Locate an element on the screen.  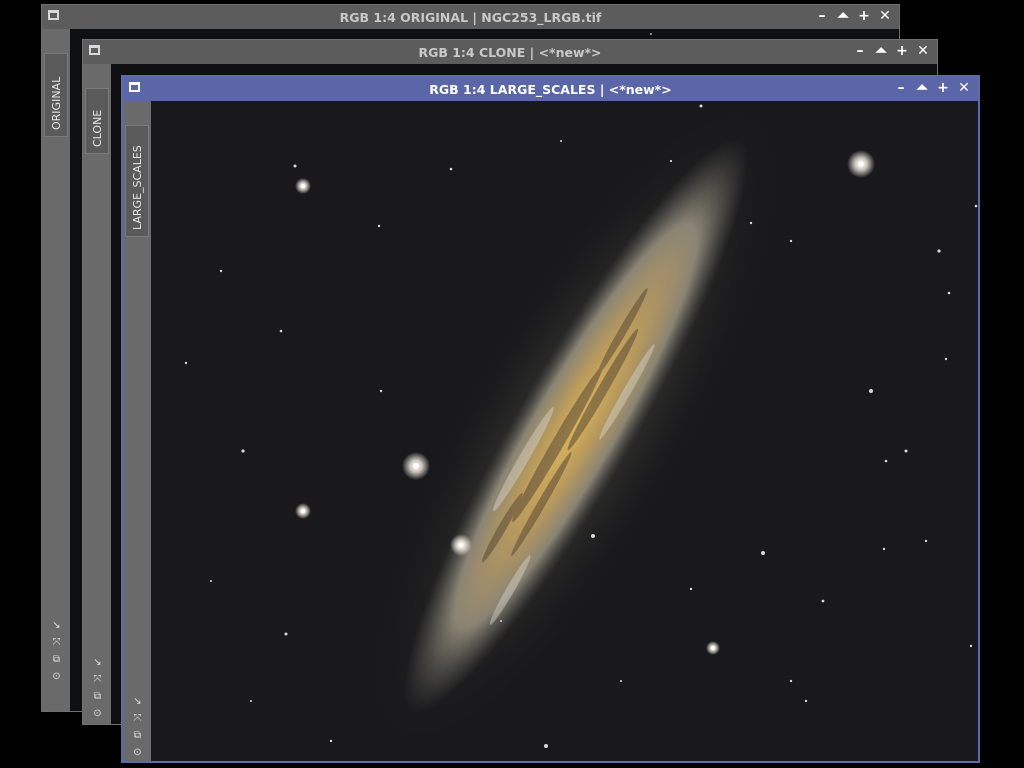
window-title: RGB 1:4 ORIGINAL | NGC253_LRGB.tif is located at coordinates (470, 17).